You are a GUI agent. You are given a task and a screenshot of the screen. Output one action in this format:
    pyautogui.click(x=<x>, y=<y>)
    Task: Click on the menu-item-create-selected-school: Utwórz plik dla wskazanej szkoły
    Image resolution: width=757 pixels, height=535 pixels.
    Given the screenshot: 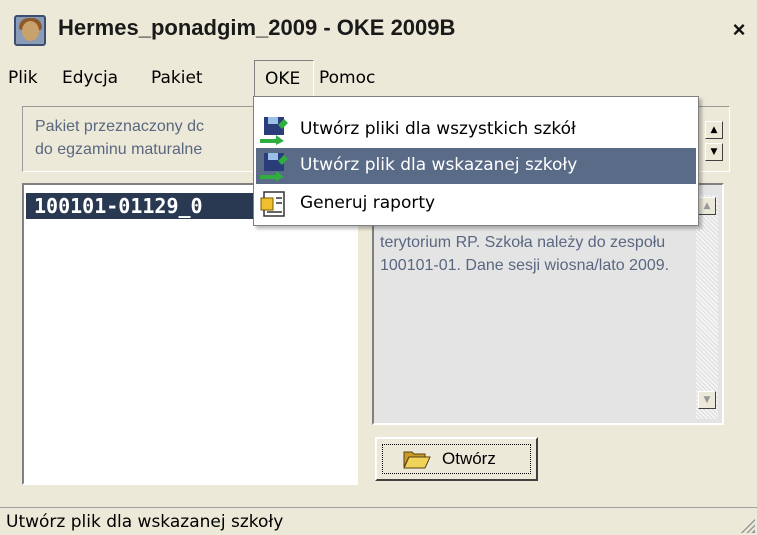 What is the action you would take?
    pyautogui.click(x=476, y=166)
    